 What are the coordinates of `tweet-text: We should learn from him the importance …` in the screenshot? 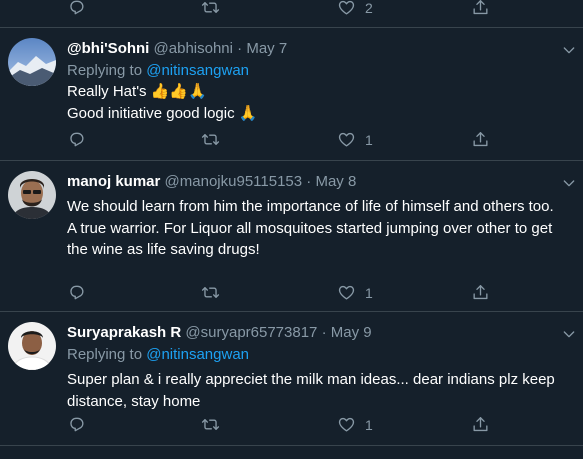 It's located at (319, 228).